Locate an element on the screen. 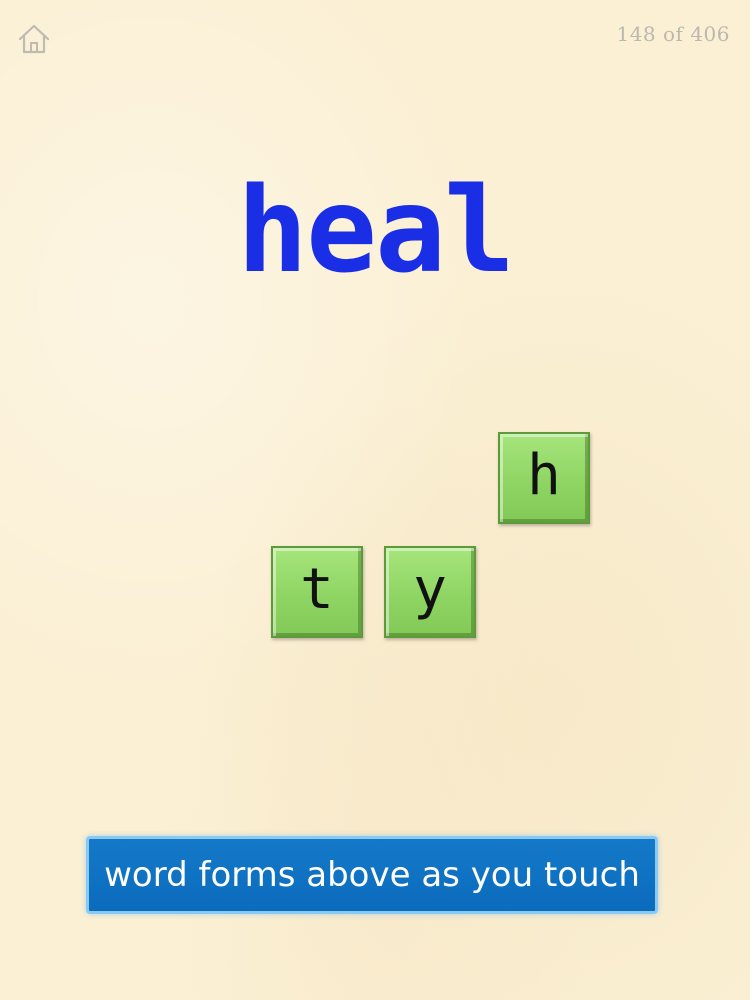  letter-tile-y: y is located at coordinates (430, 592).